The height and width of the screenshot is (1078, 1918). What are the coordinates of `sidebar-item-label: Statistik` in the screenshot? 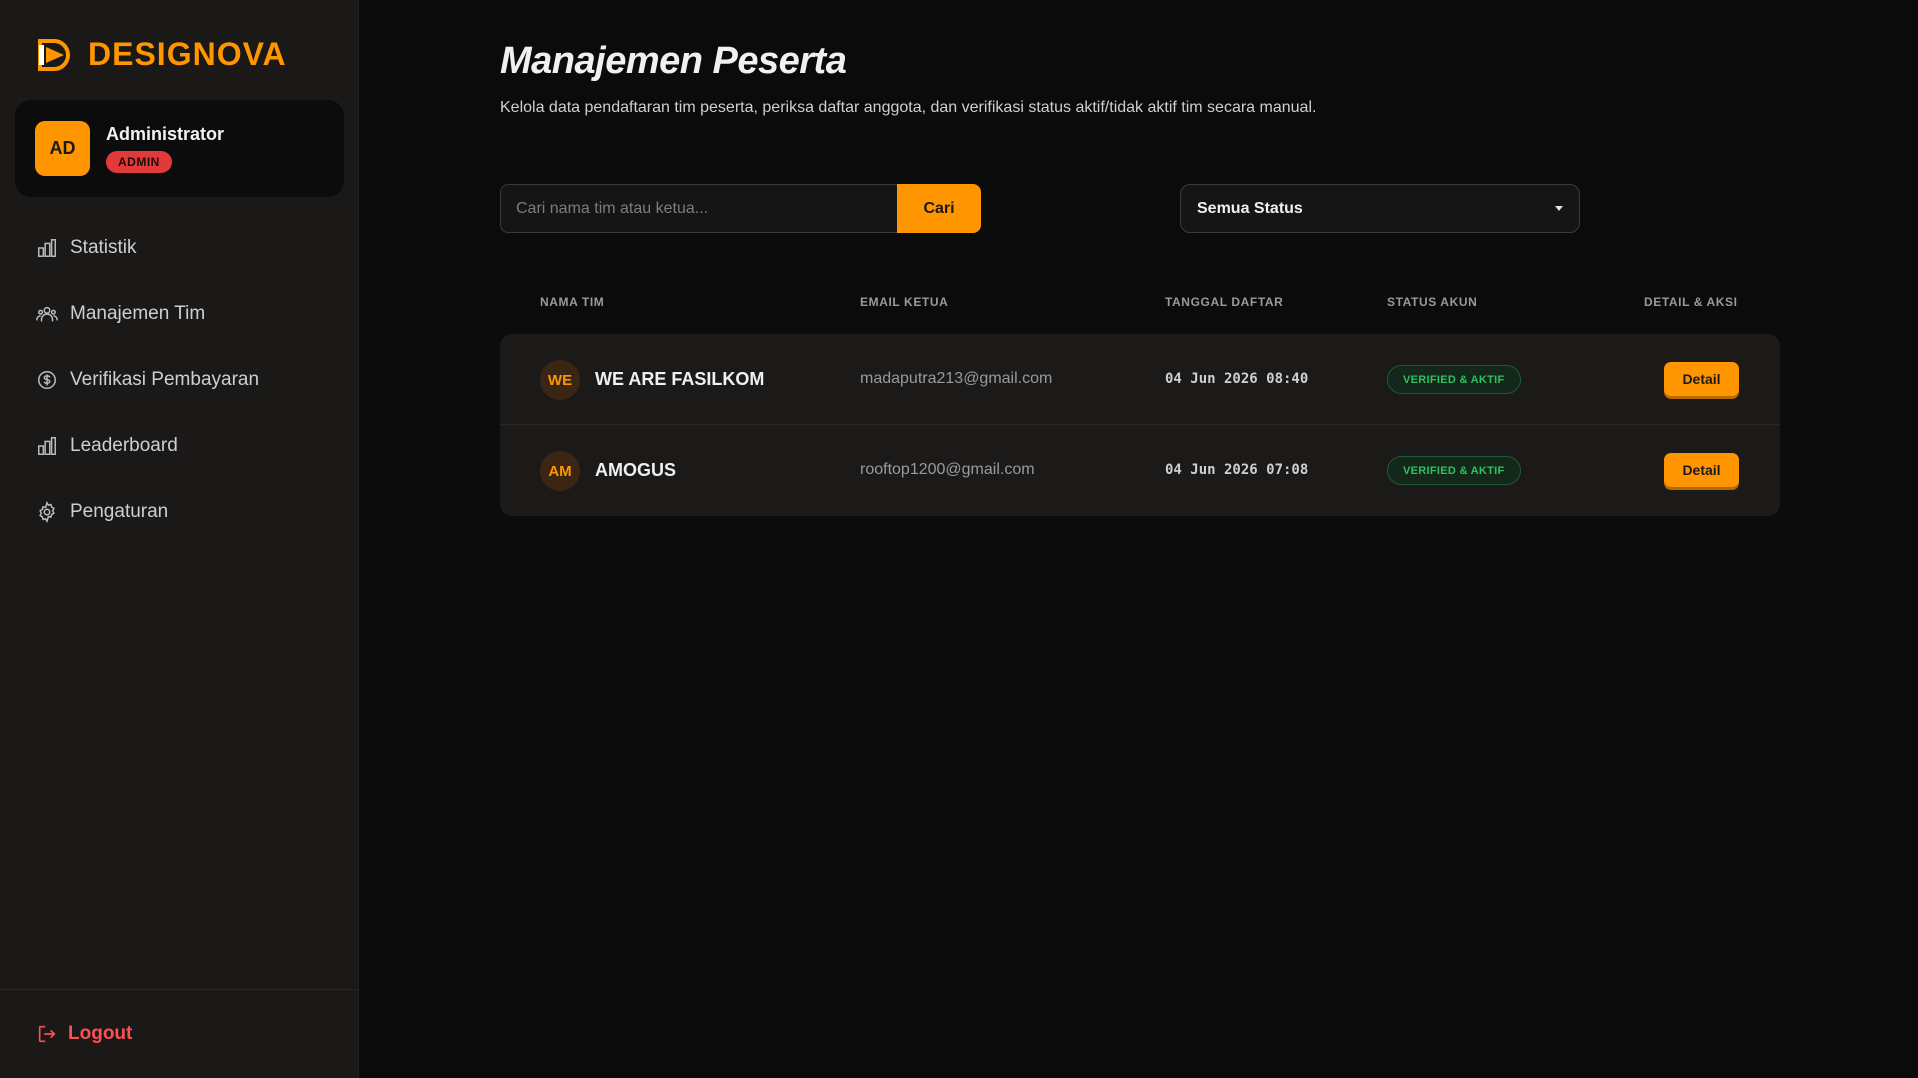 It's located at (103, 247).